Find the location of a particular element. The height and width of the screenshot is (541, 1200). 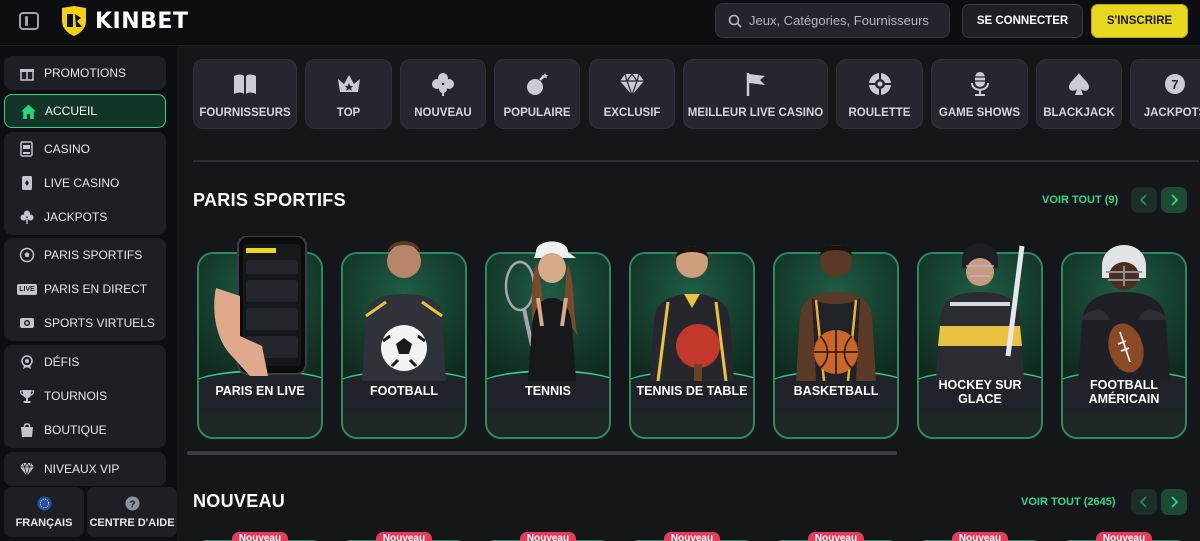

category-label: POPULAIRE is located at coordinates (537, 112).